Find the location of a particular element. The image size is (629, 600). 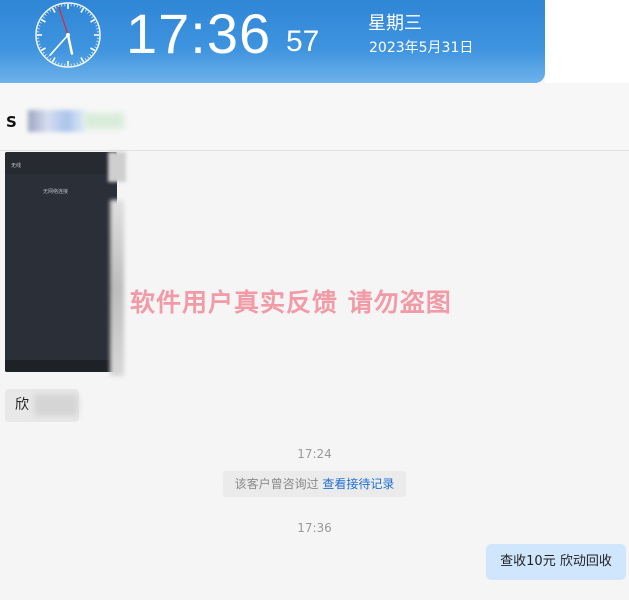

outgoing-message-text: 查收10元 欣动回收 is located at coordinates (556, 561).